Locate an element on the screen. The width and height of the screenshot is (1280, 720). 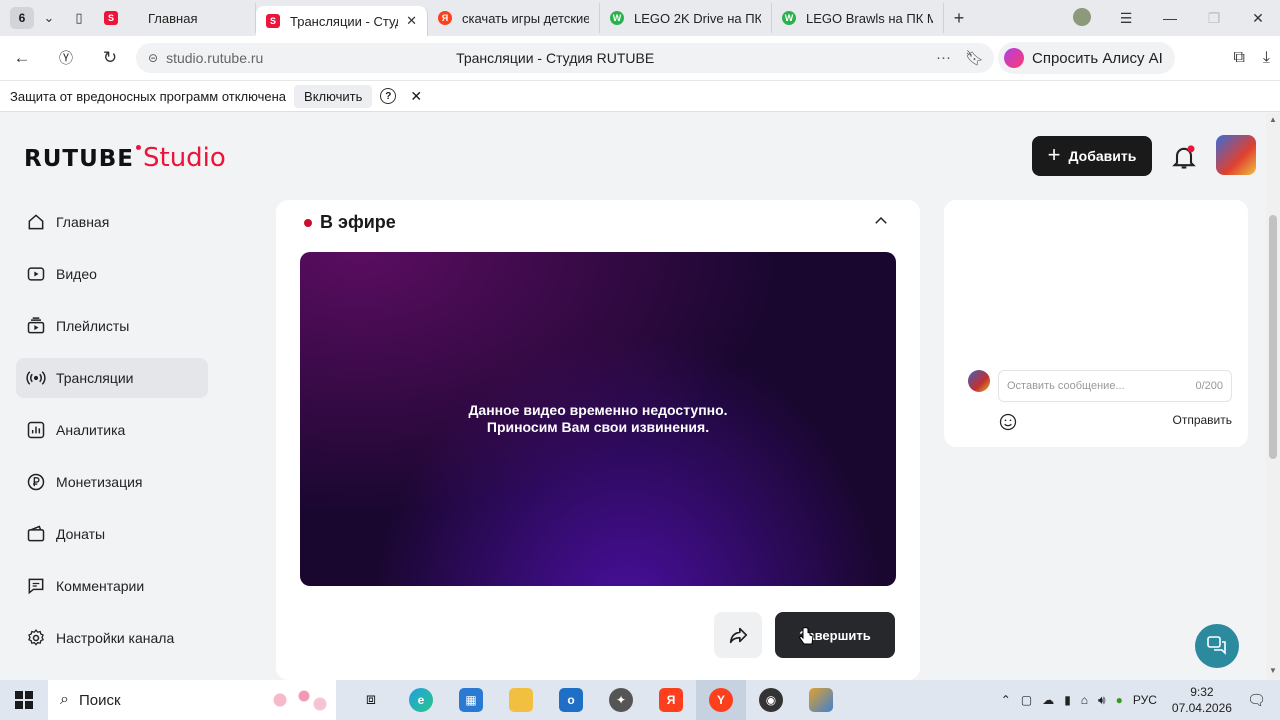
volume-icon: 🔊︎ is located at coordinates (1102, 700).